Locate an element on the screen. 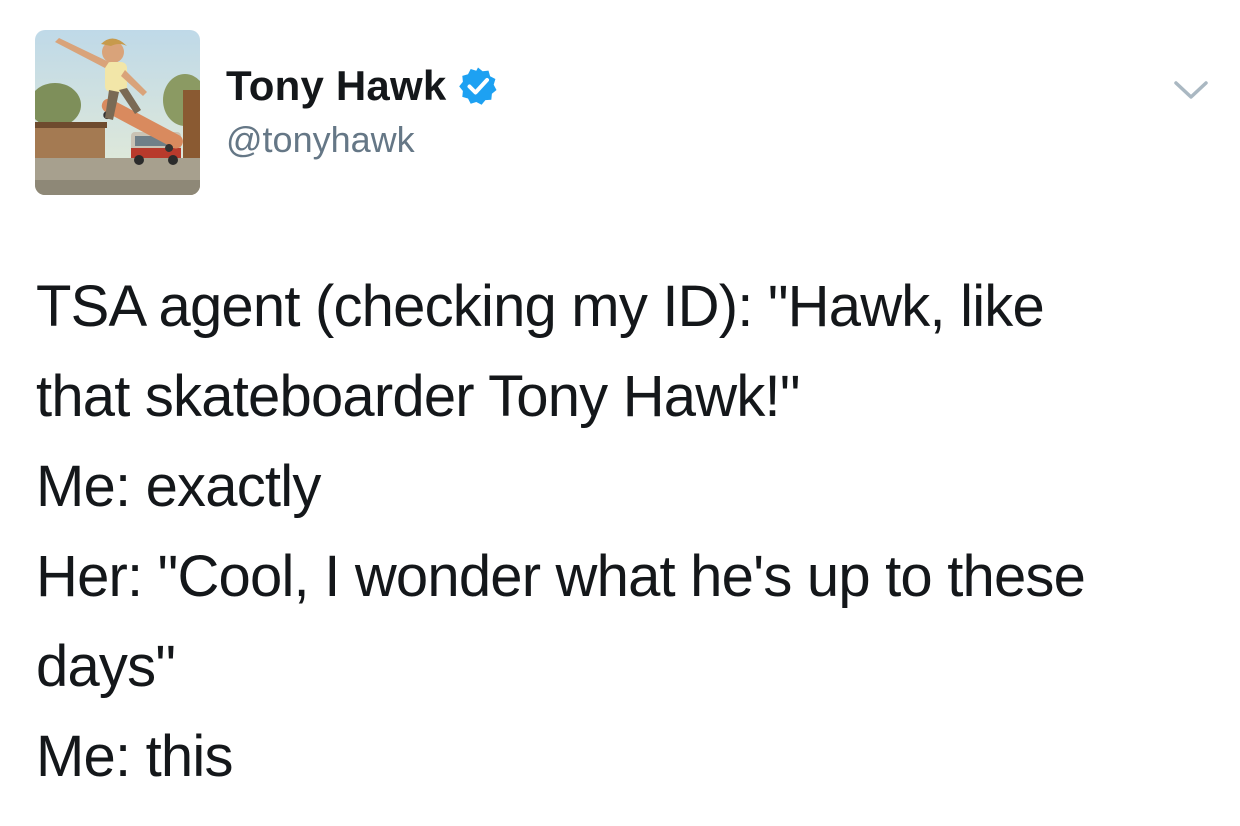  skateboarder-photo-icon is located at coordinates (117, 112).